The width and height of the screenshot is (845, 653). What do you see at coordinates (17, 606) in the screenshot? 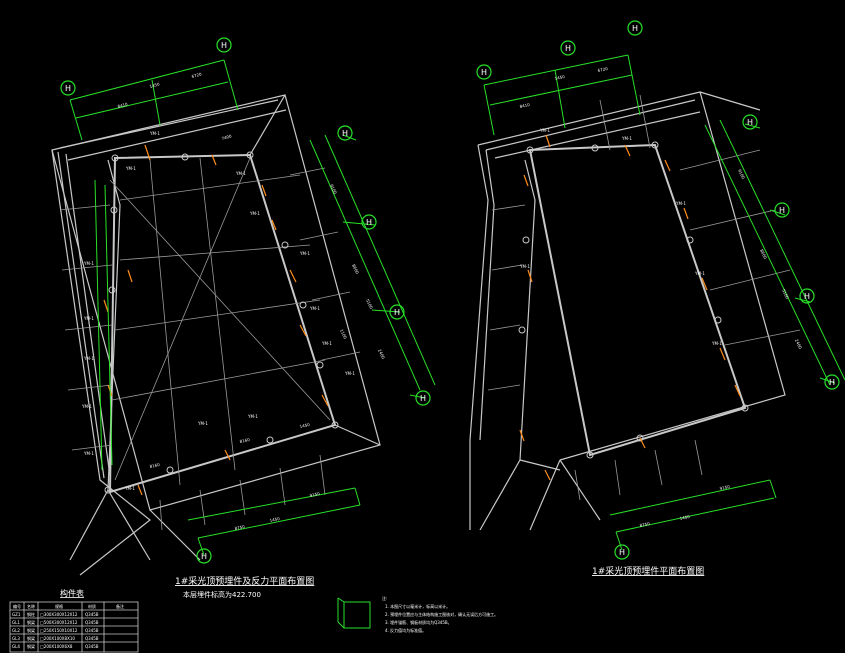
I see `table-header: 编号` at bounding box center [17, 606].